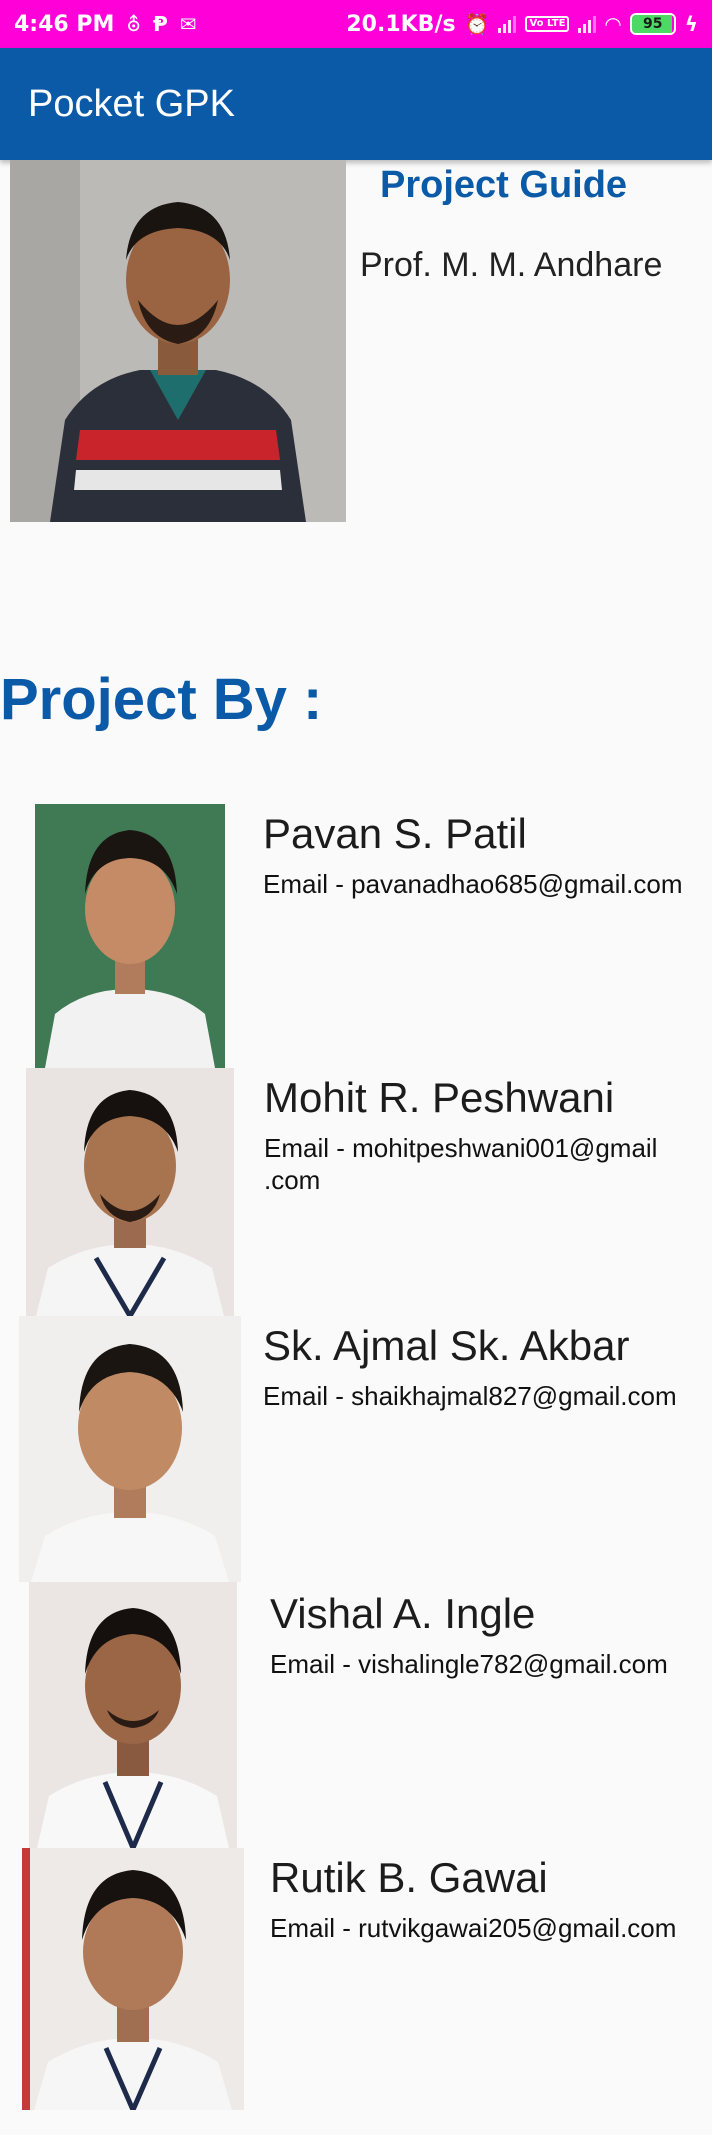 The image size is (712, 2135). I want to click on battery-level: 95, so click(653, 24).